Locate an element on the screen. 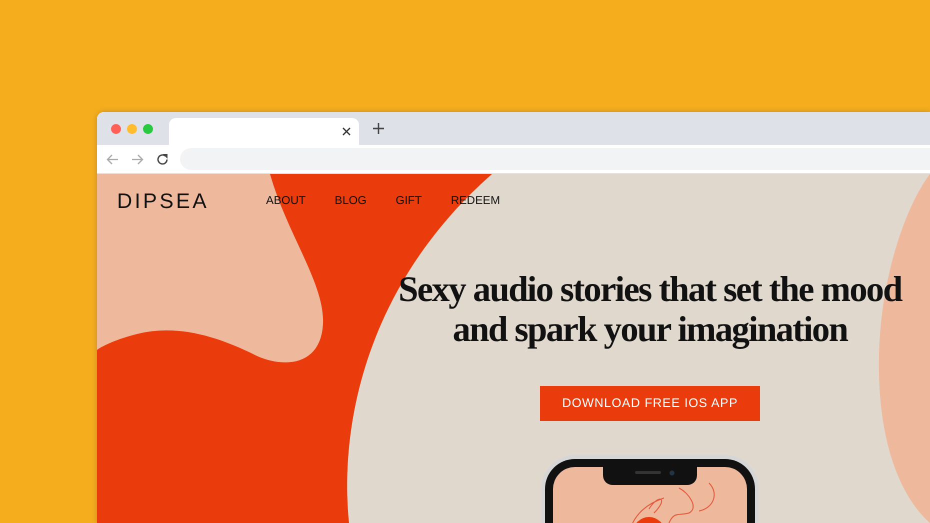 This screenshot has width=930, height=523. nav-link: GIFT is located at coordinates (409, 202).